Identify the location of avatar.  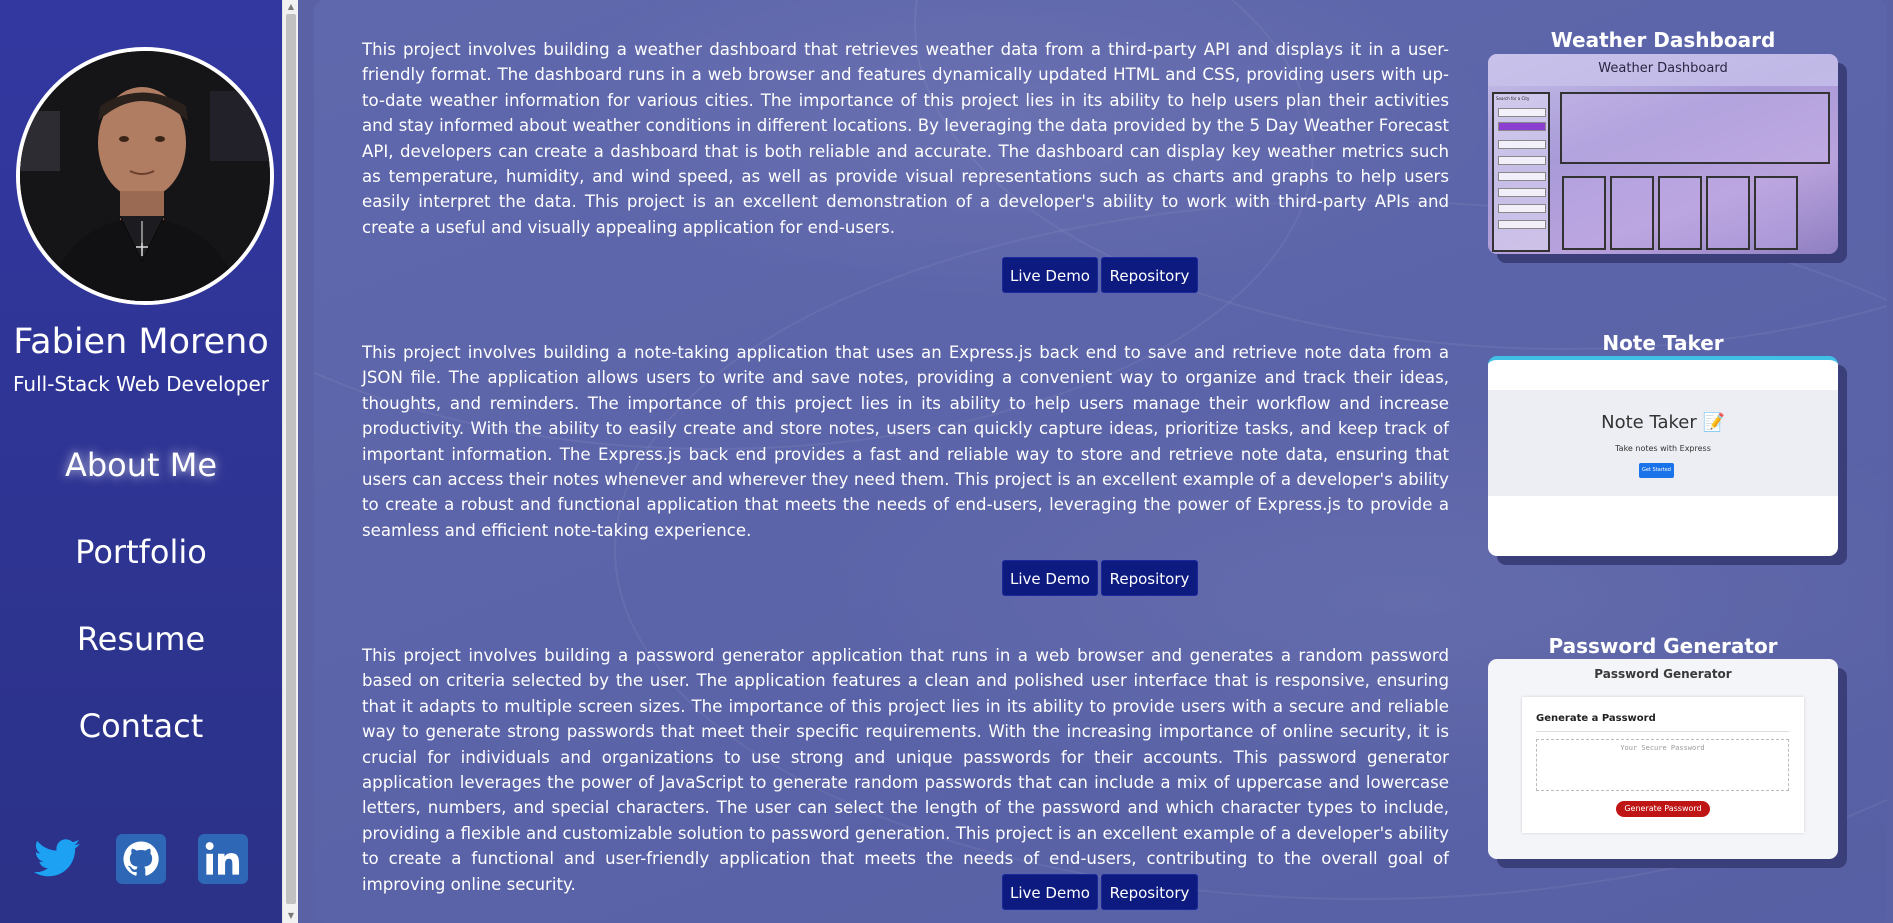
(145, 176).